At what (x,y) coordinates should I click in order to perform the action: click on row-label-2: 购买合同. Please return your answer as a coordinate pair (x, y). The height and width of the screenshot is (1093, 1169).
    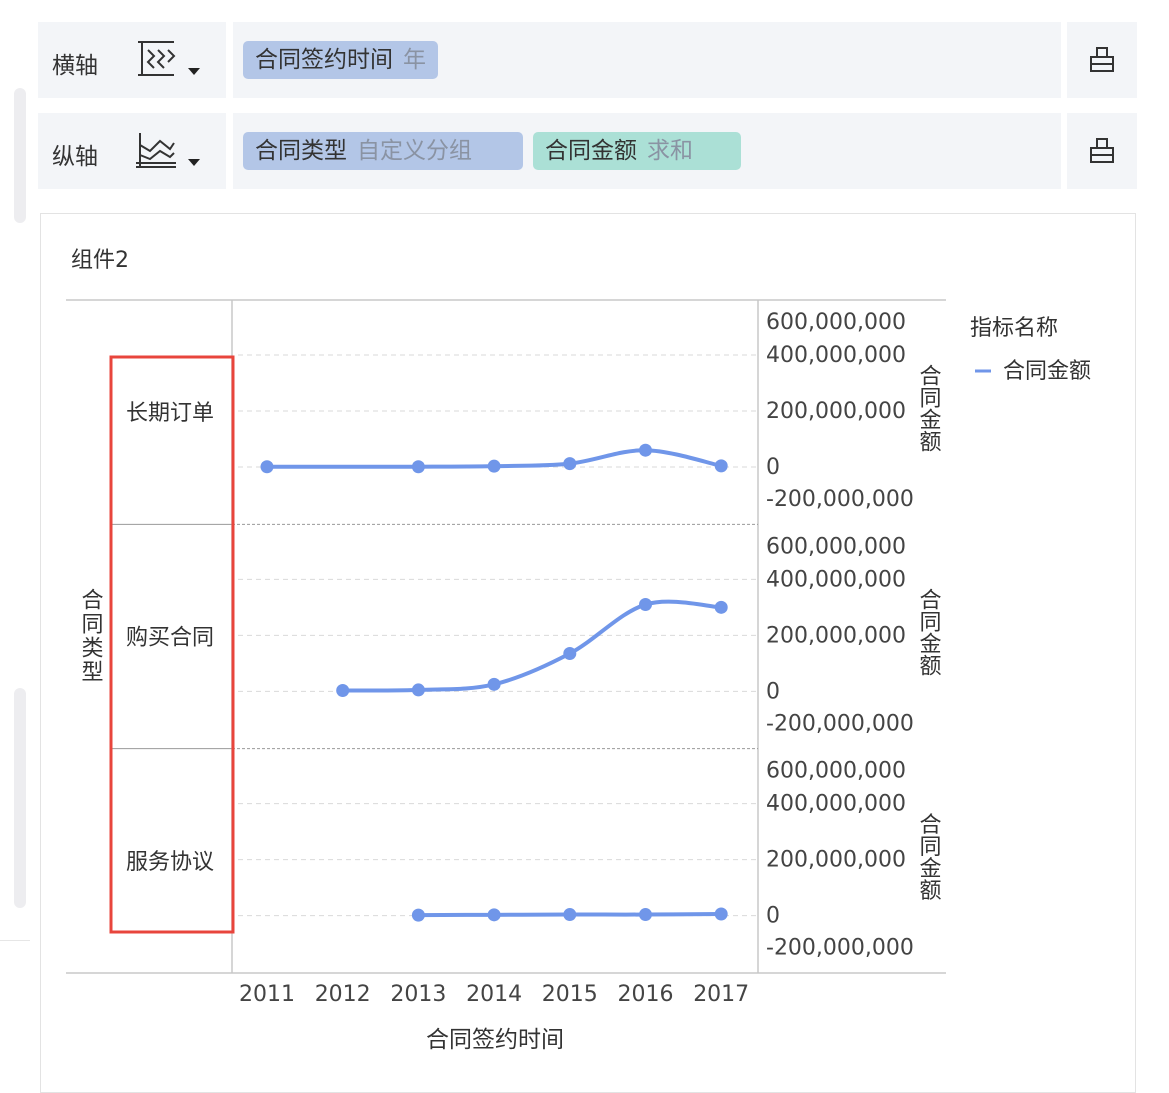
    Looking at the image, I should click on (170, 638).